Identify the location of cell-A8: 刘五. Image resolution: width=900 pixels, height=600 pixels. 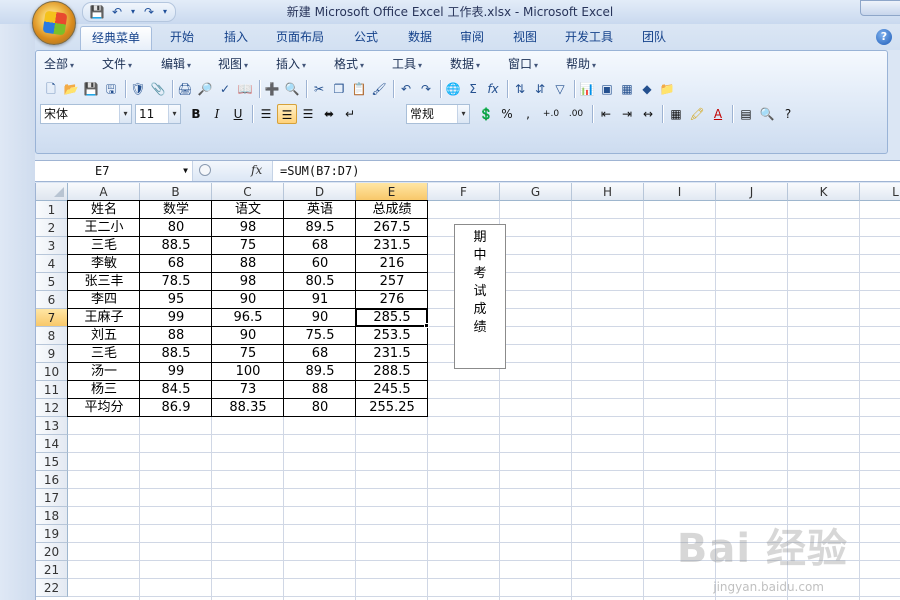
(104, 336).